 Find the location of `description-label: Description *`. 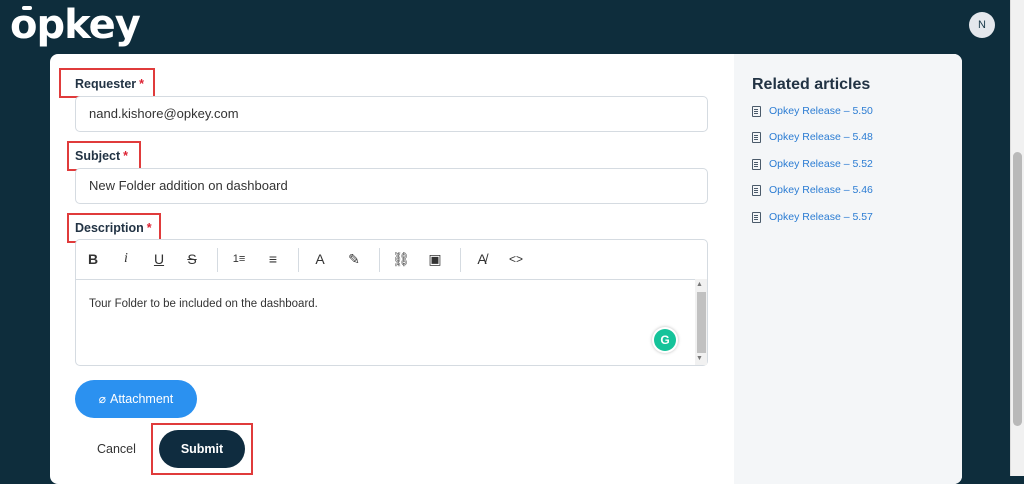

description-label: Description * is located at coordinates (113, 228).